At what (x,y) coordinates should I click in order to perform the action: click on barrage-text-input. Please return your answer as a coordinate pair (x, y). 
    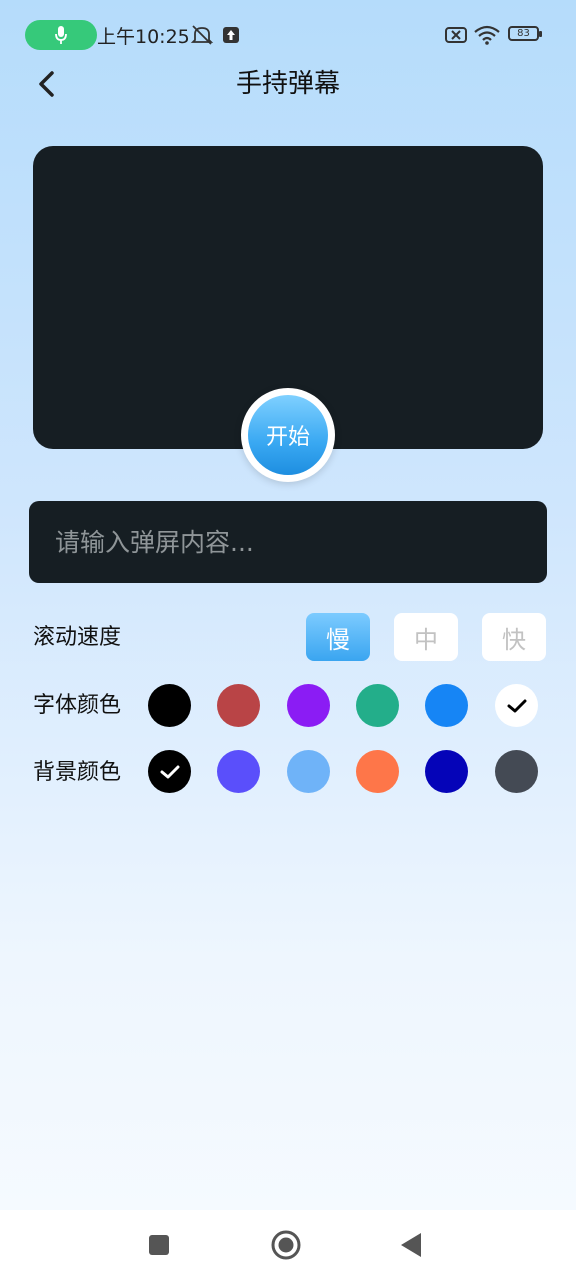
    Looking at the image, I should click on (288, 542).